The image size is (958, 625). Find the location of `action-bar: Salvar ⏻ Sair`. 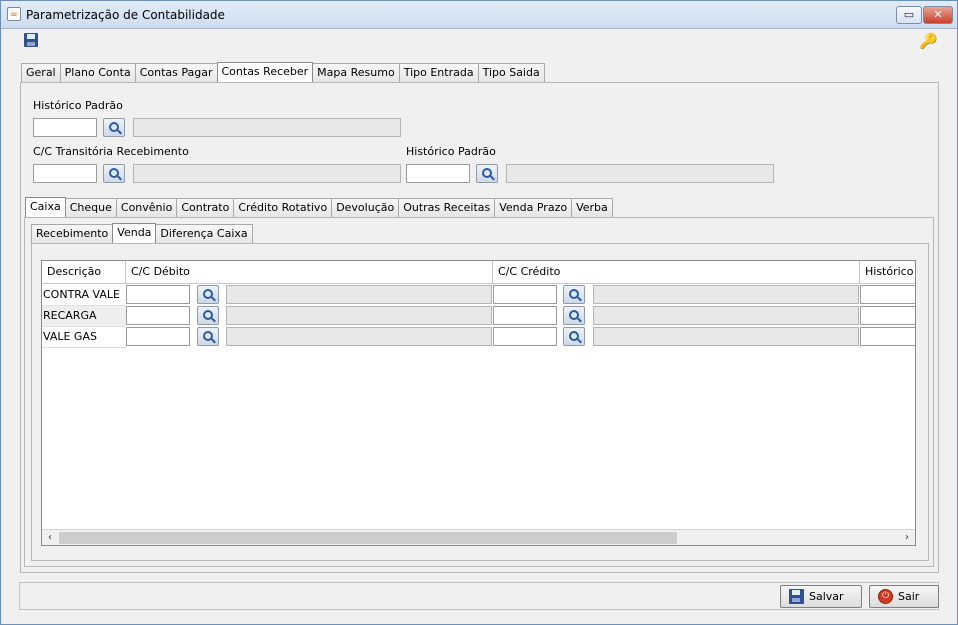

action-bar: Salvar ⏻ Sair is located at coordinates (479, 596).